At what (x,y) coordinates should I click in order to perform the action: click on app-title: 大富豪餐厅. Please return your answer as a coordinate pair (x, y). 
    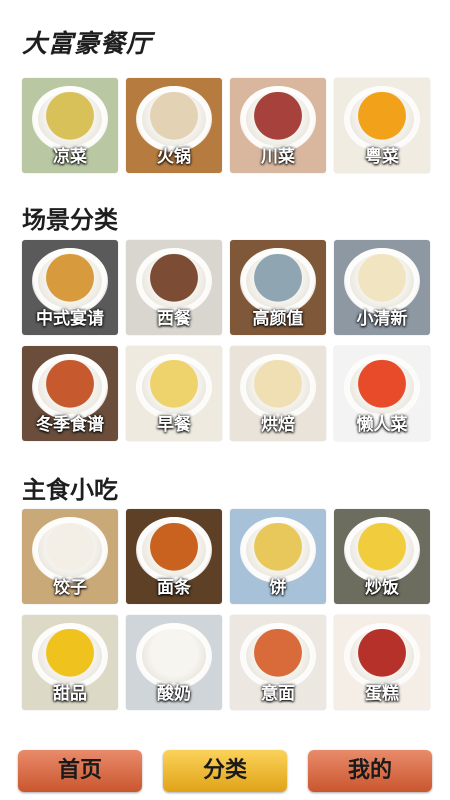
    Looking at the image, I should click on (87, 43).